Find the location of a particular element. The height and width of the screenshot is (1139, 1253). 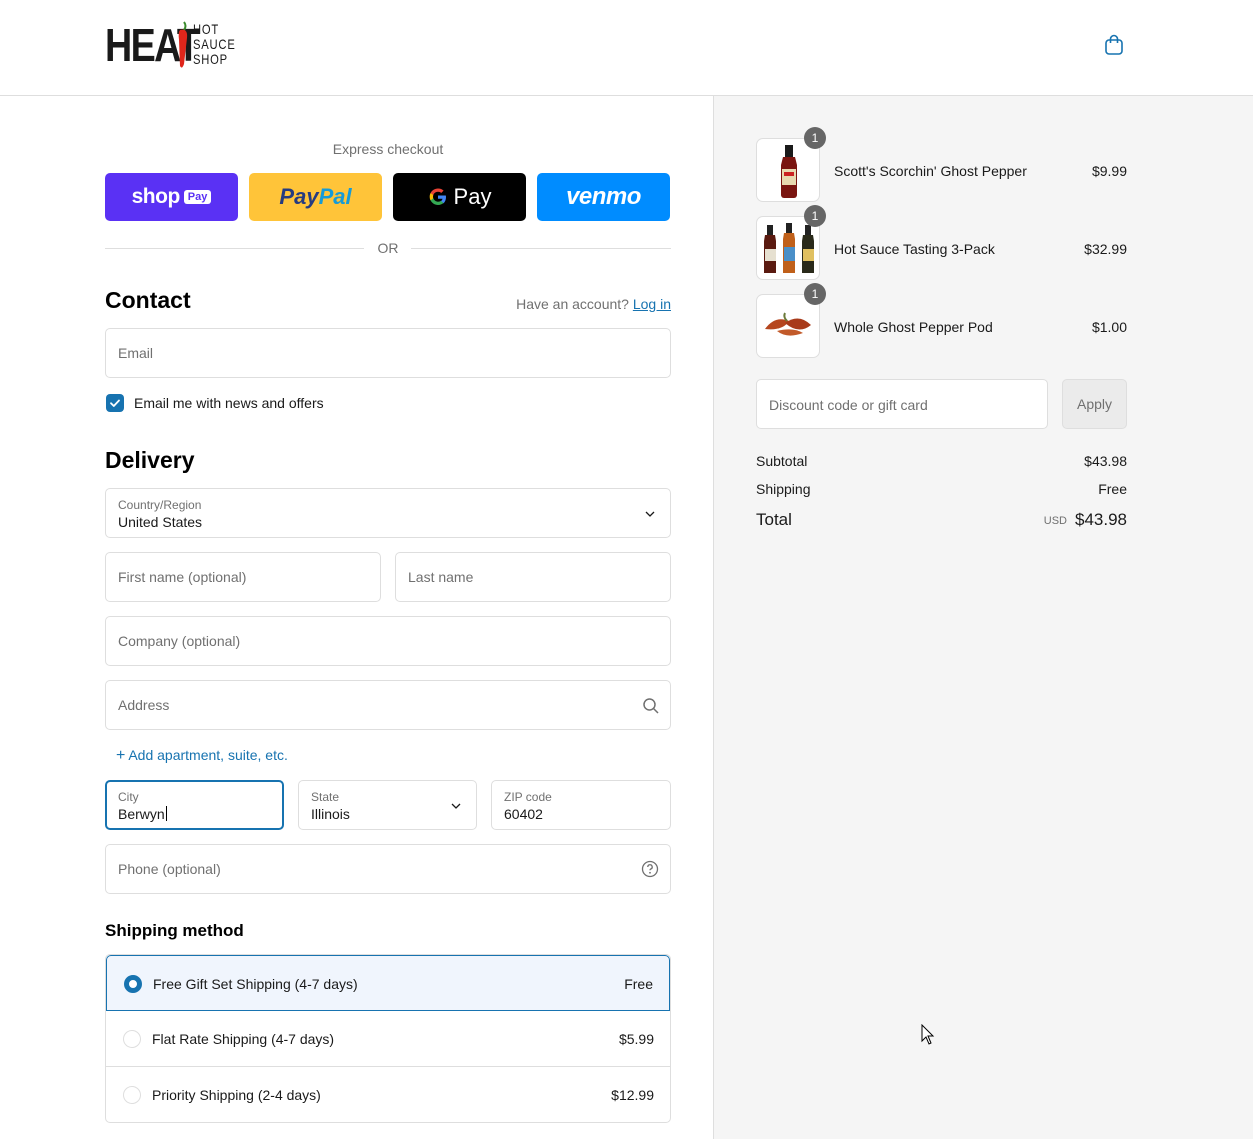

apply-discount-button: Apply is located at coordinates (1094, 404).